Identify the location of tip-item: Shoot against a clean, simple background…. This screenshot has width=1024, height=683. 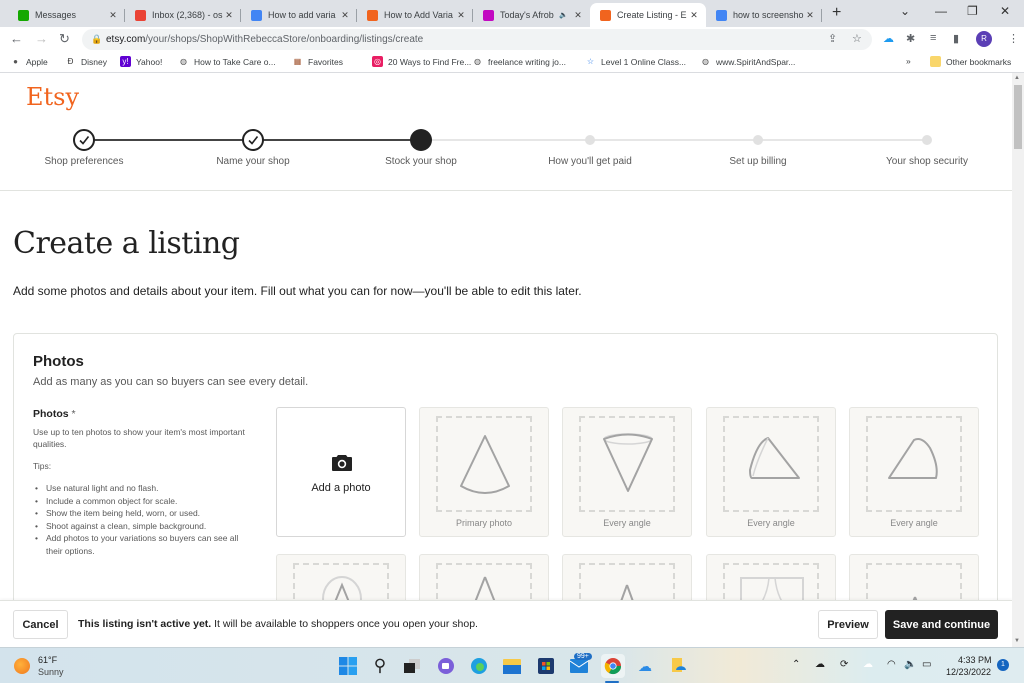
(140, 526).